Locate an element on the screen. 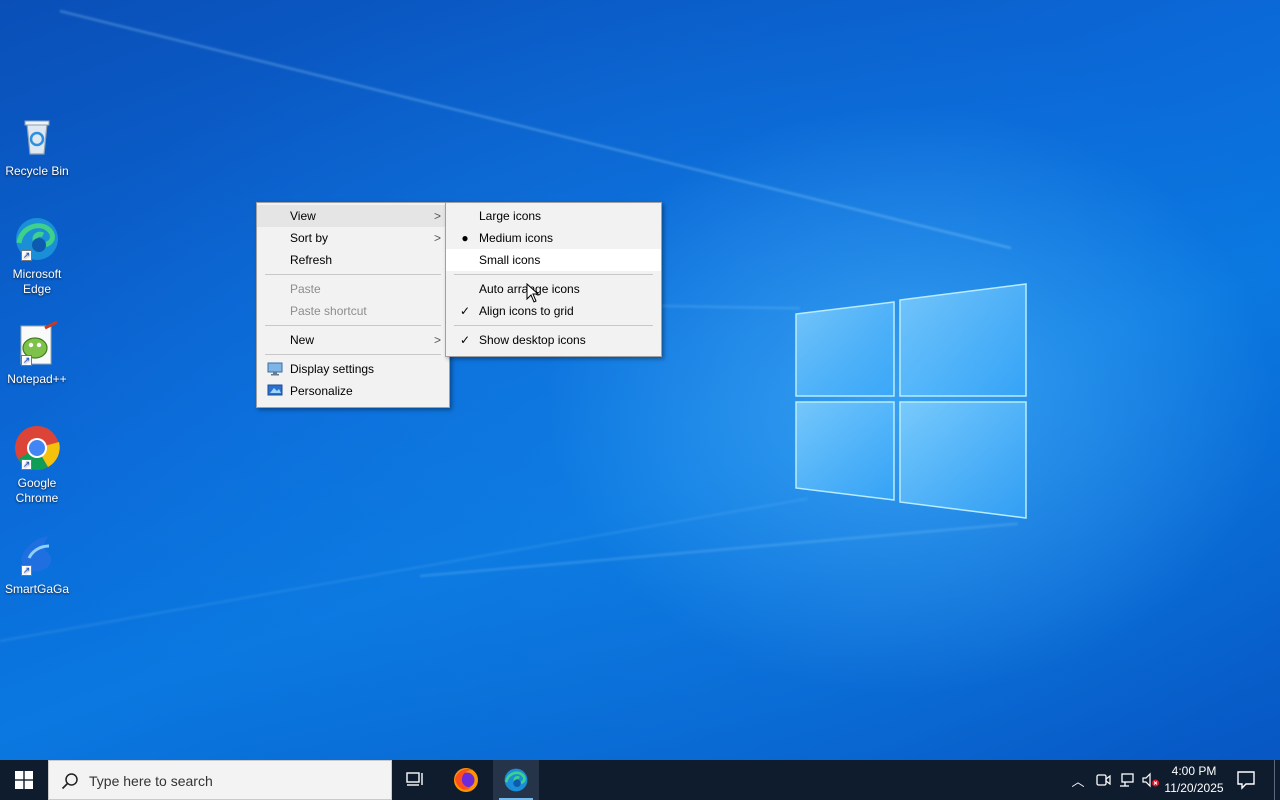 Image resolution: width=1280 pixels, height=800 pixels. windows-logo-wallpaper is located at coordinates (911, 401).